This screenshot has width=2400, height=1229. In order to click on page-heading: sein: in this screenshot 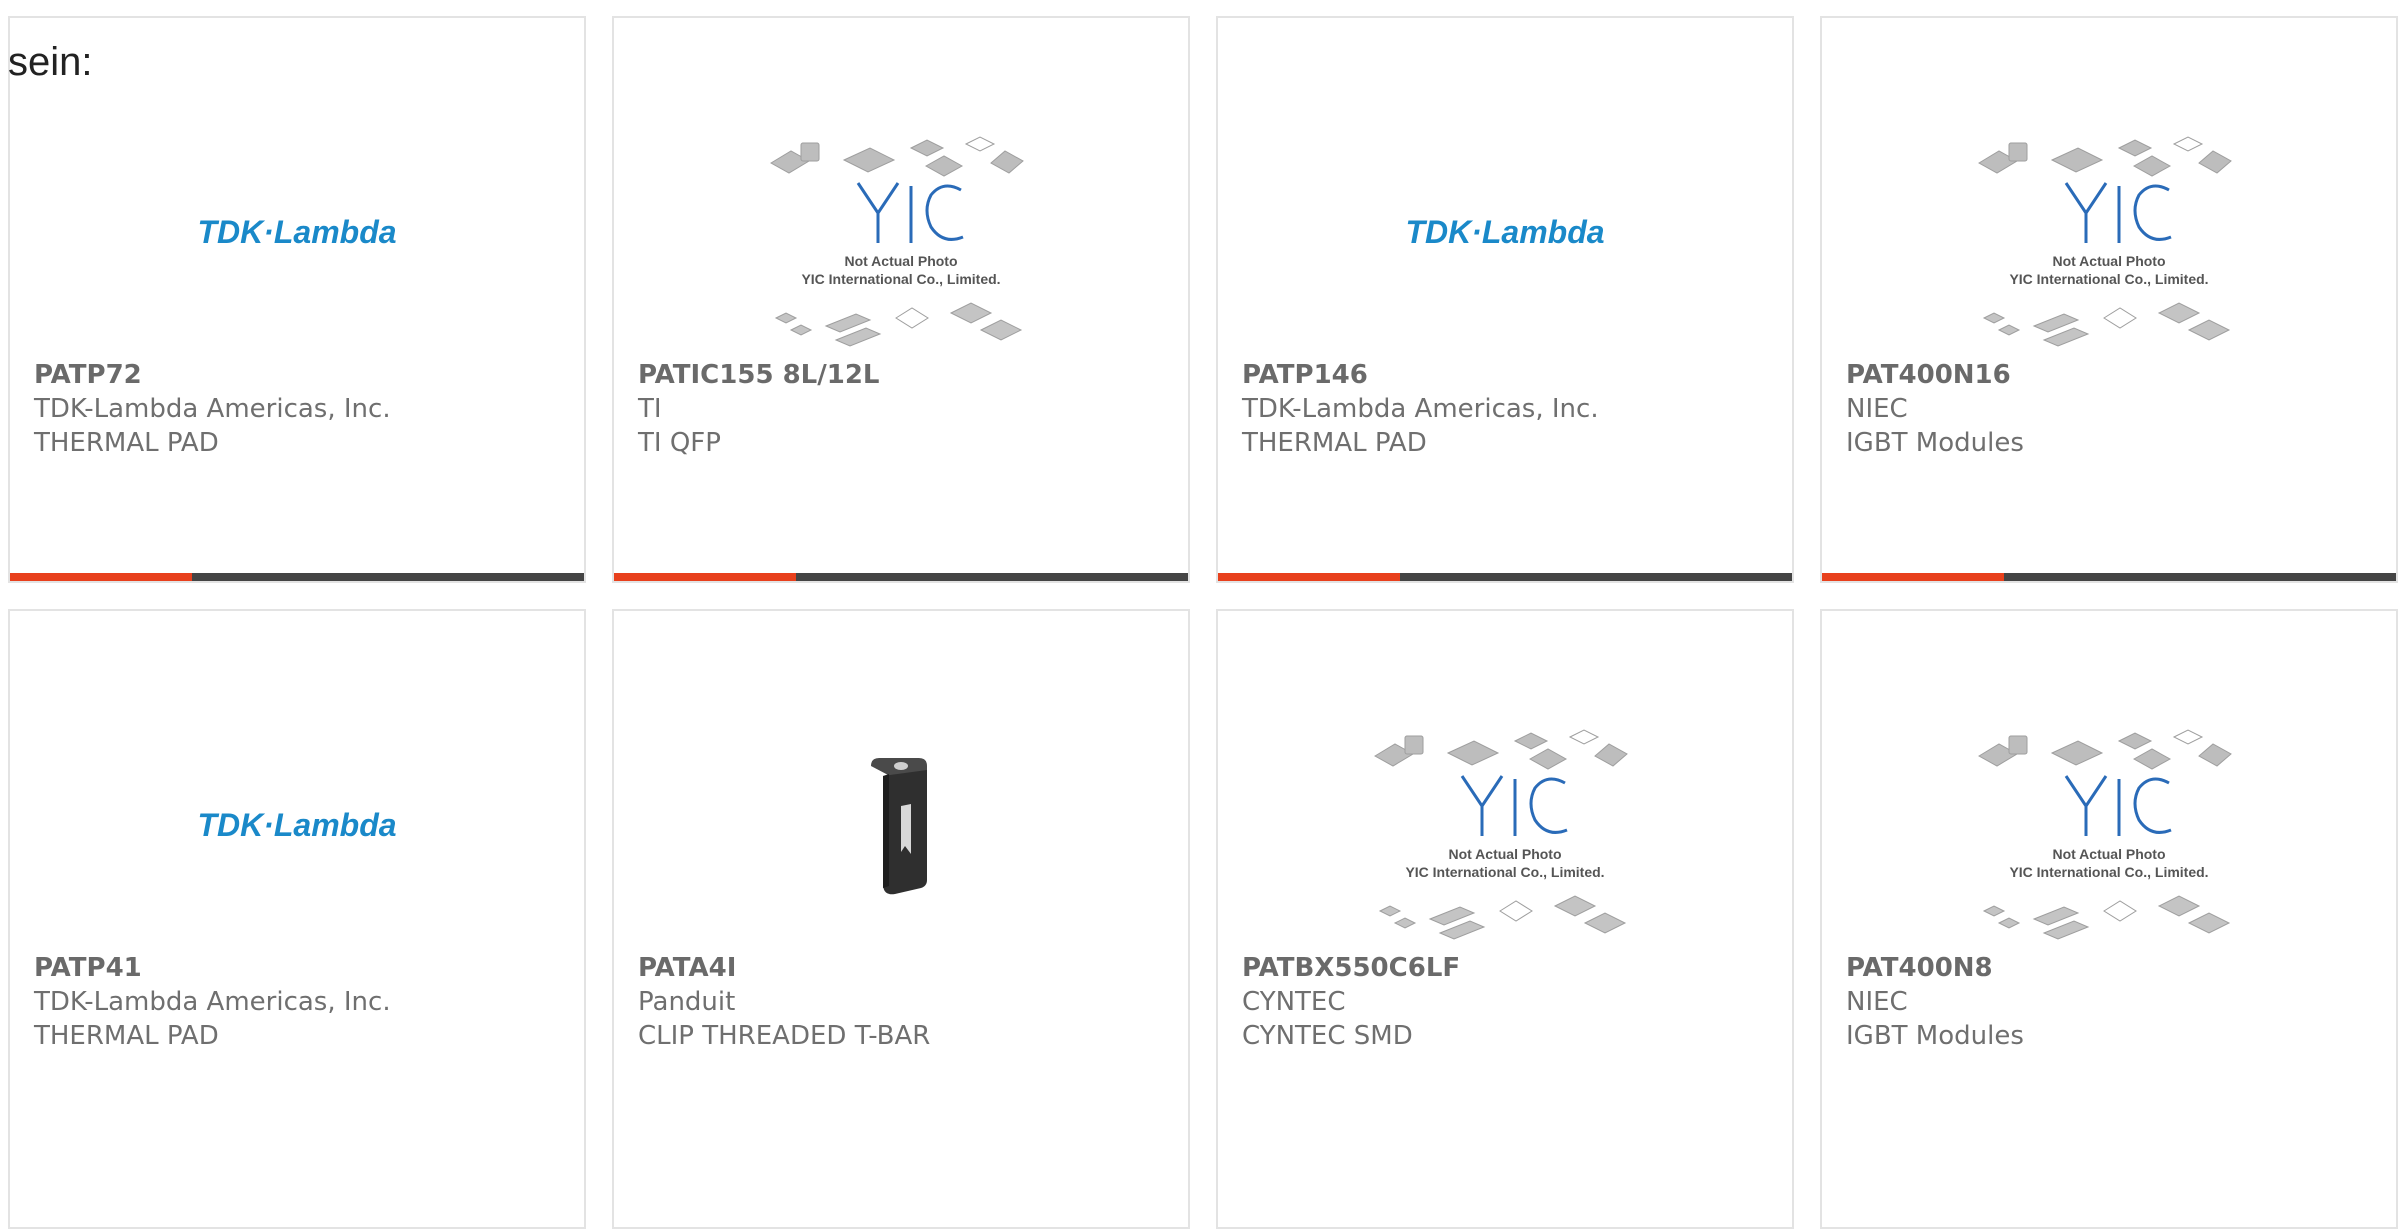, I will do `click(50, 62)`.